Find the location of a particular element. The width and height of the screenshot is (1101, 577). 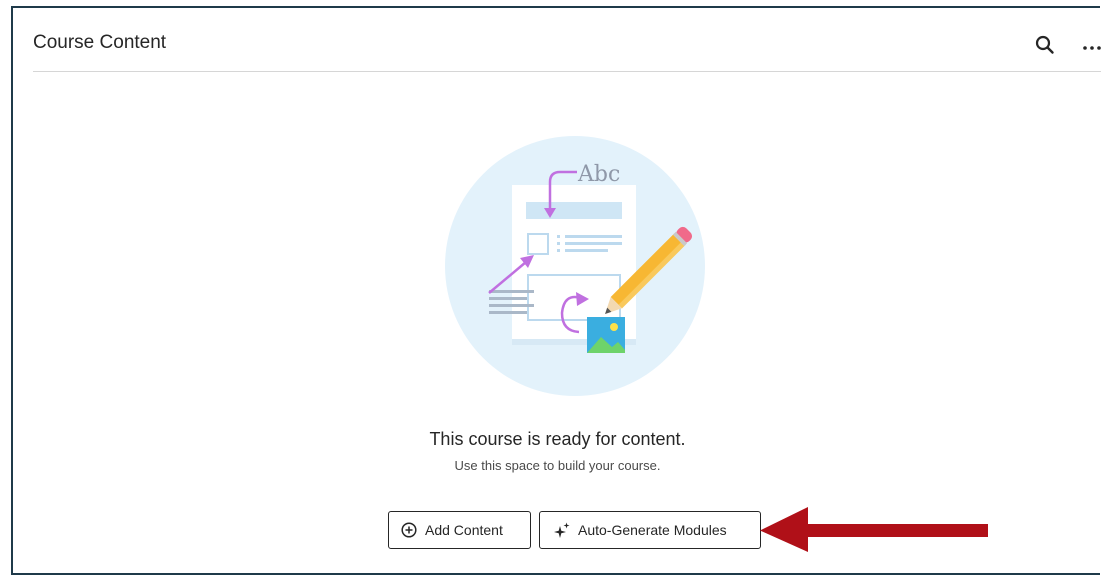

search-icon is located at coordinates (1044, 44).